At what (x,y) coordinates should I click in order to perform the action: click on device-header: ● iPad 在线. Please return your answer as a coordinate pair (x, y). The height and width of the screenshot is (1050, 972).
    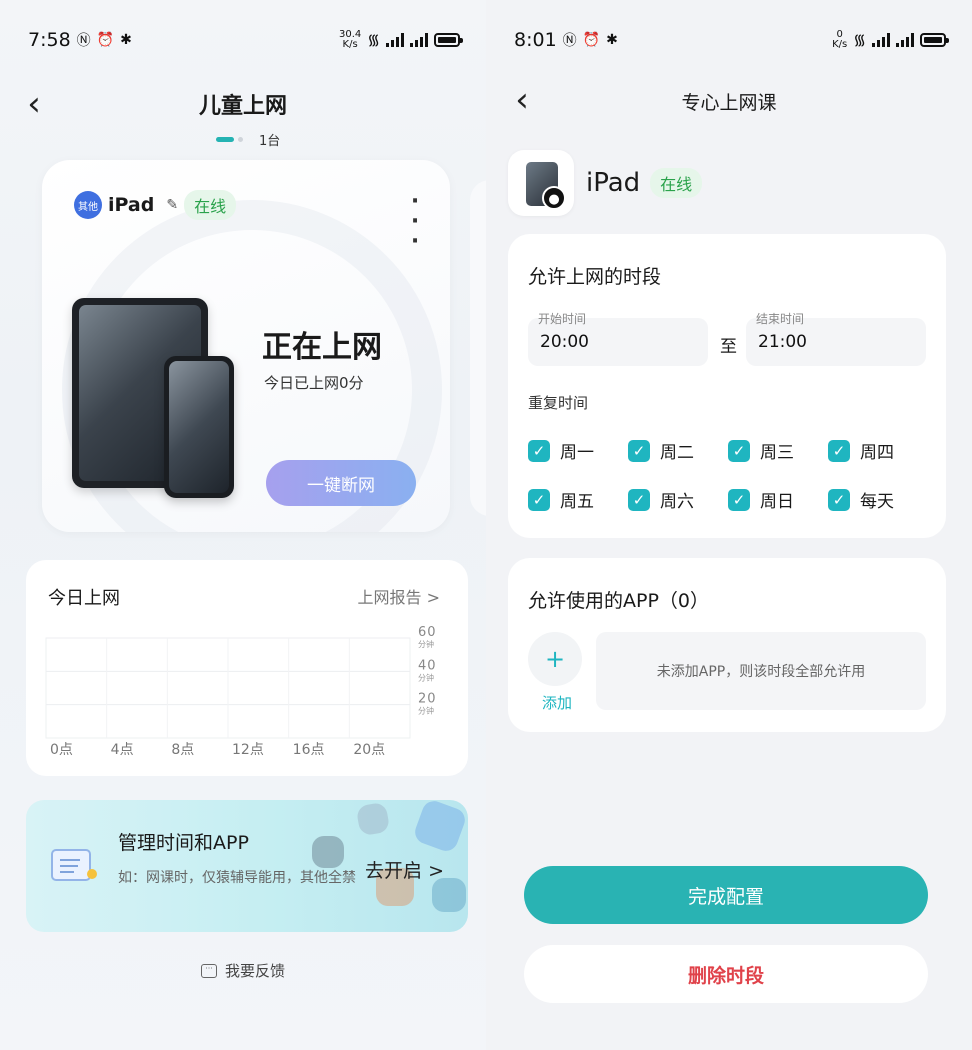
    Looking at the image, I should click on (605, 183).